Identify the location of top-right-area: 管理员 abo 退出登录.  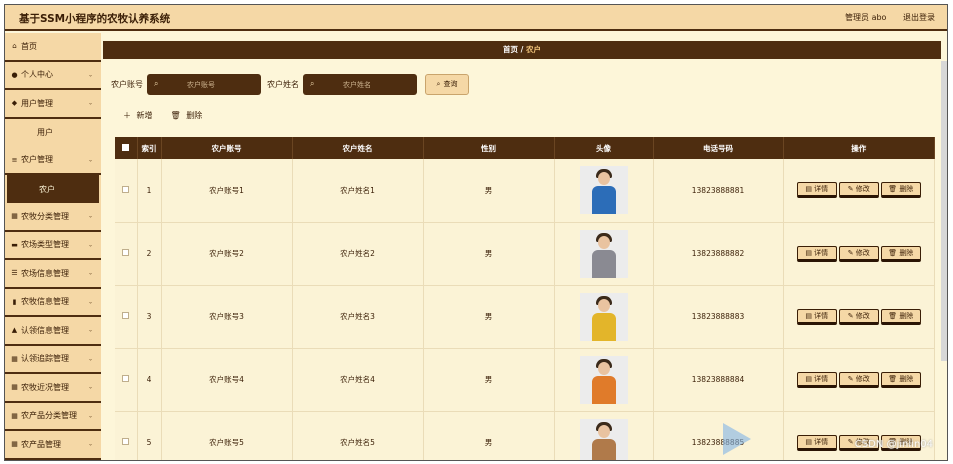
(883, 17).